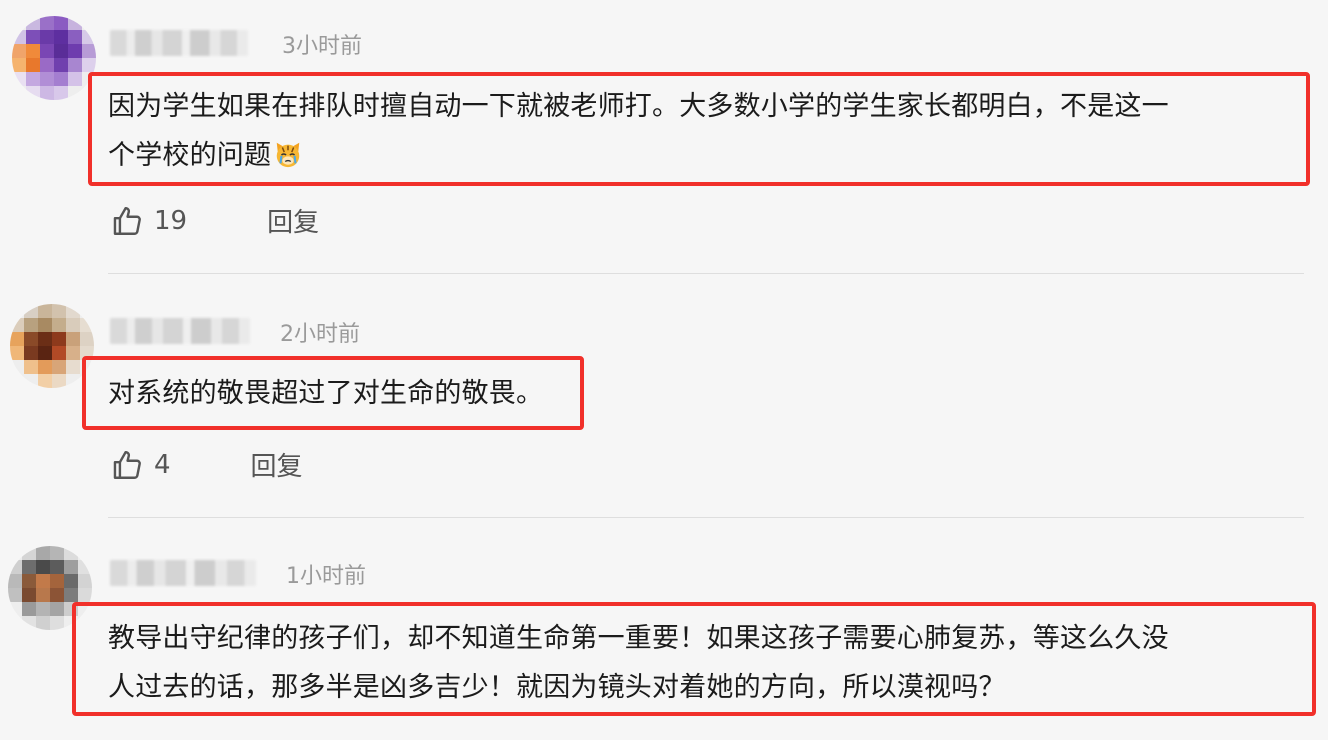 Image resolution: width=1328 pixels, height=740 pixels. I want to click on comment-time: 2小时前, so click(320, 334).